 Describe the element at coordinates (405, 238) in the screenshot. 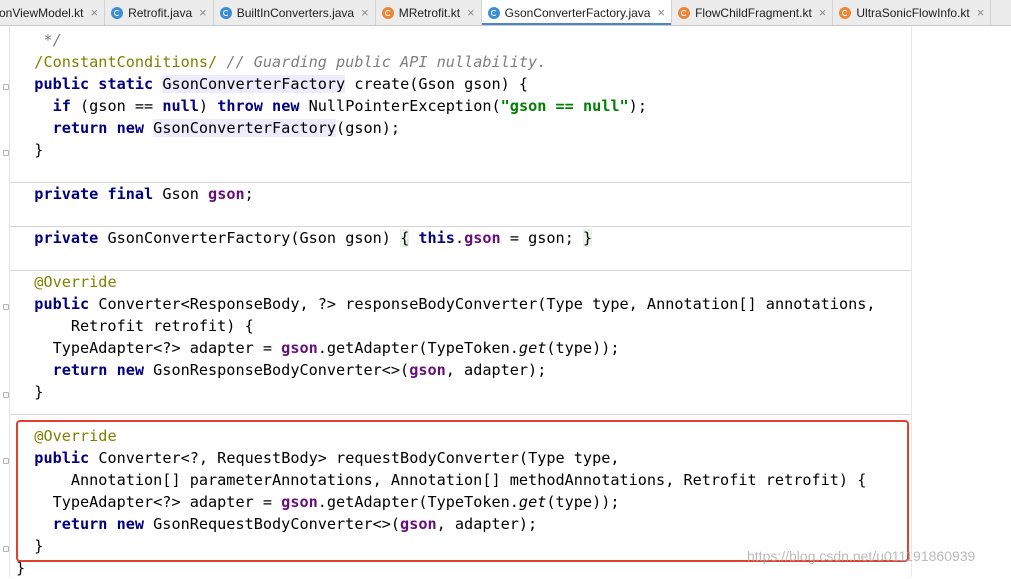

I see `code-token: {` at that location.